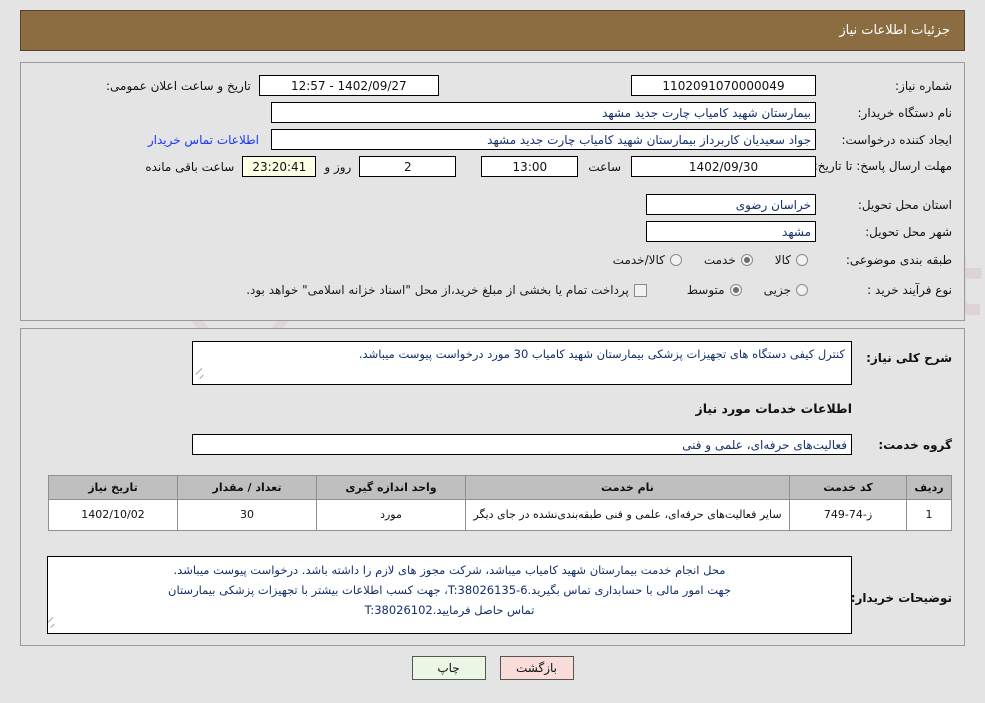 Image resolution: width=985 pixels, height=703 pixels. Describe the element at coordinates (905, 112) in the screenshot. I see `buyer-org-label: نام دستگاه خریدار:` at that location.